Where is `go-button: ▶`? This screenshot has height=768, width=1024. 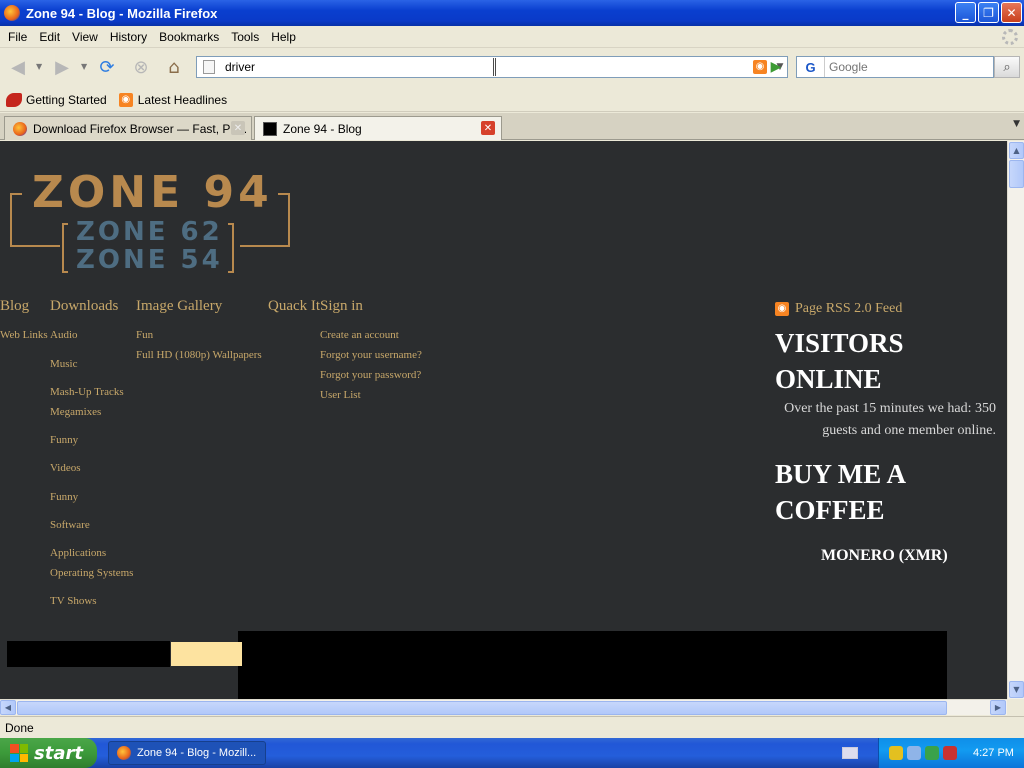
go-button: ▶ is located at coordinates (776, 67).